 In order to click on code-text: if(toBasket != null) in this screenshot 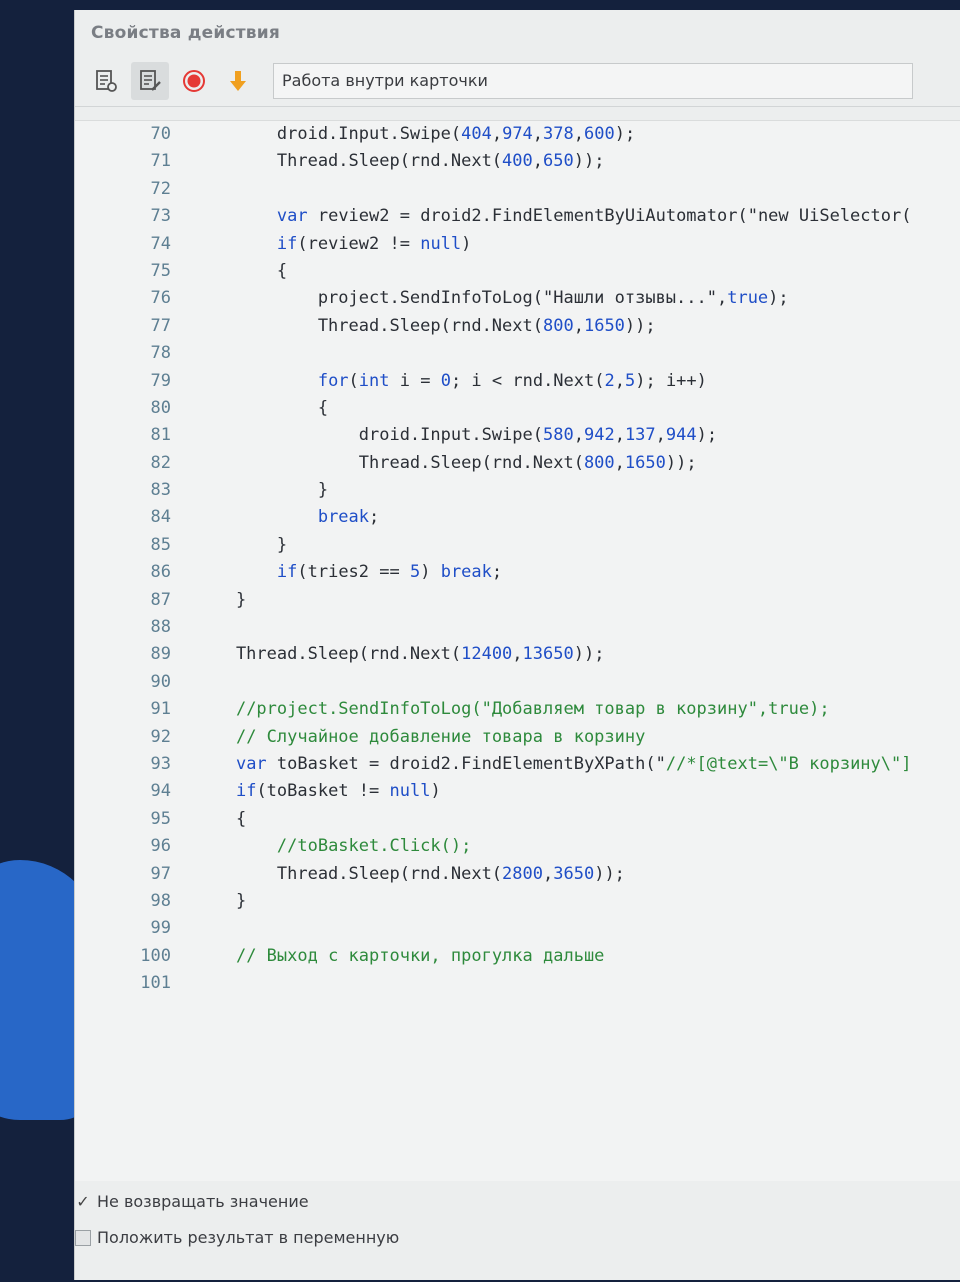, I will do `click(338, 791)`.